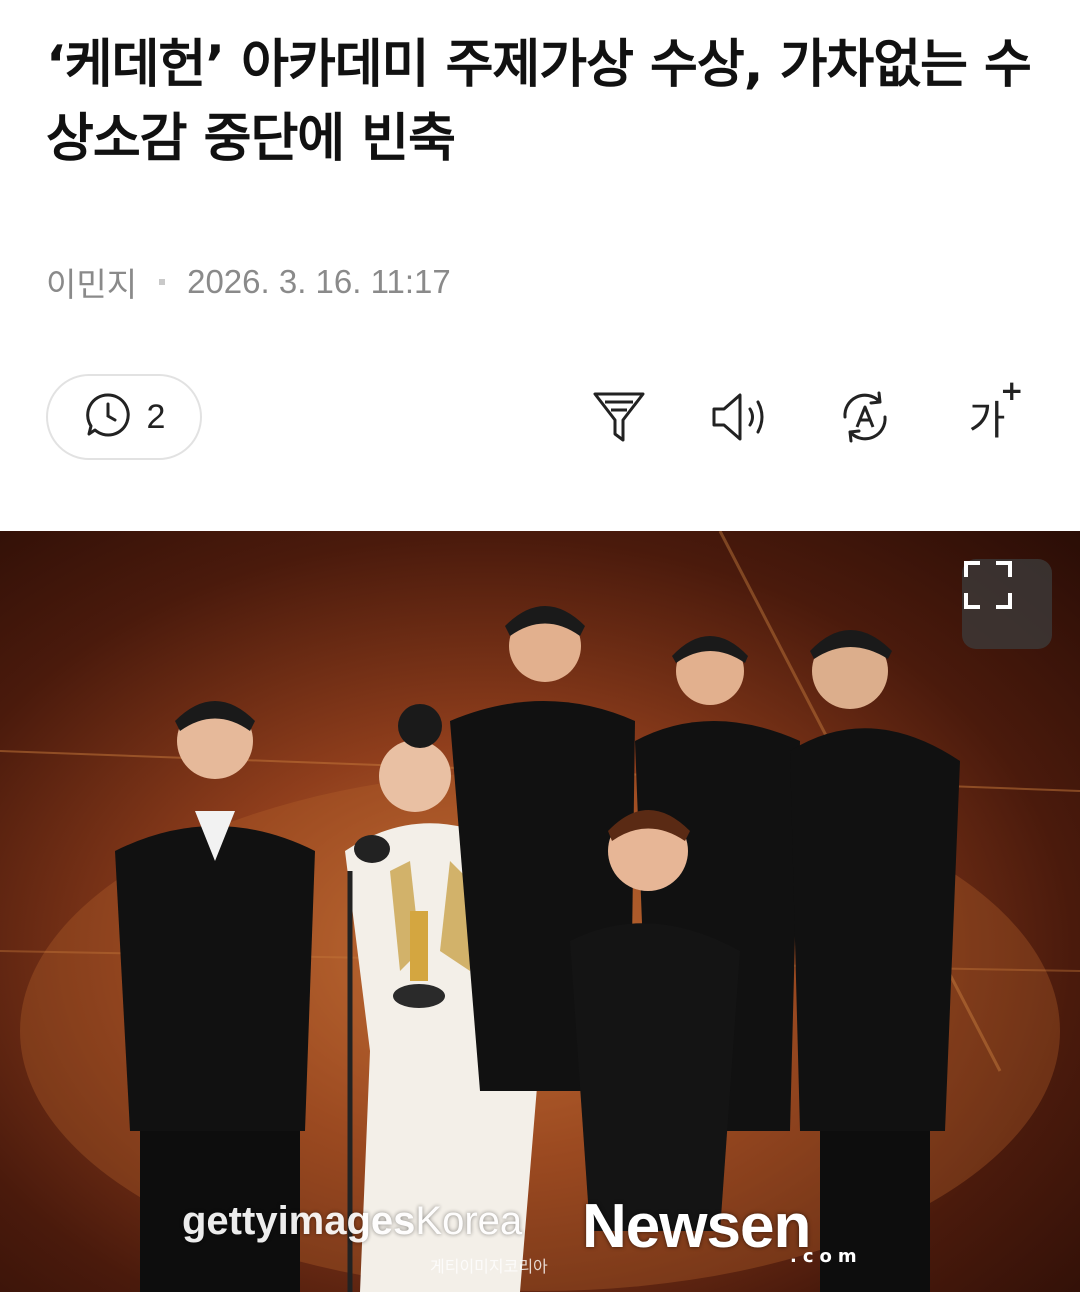 This screenshot has height=1292, width=1080. What do you see at coordinates (738, 417) in the screenshot?
I see `speaker-icon` at bounding box center [738, 417].